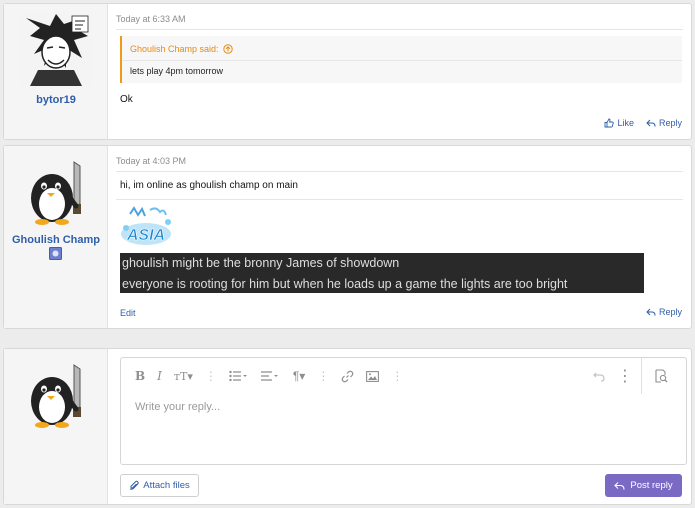 The height and width of the screenshot is (508, 695). I want to click on preview-icon, so click(661, 376).